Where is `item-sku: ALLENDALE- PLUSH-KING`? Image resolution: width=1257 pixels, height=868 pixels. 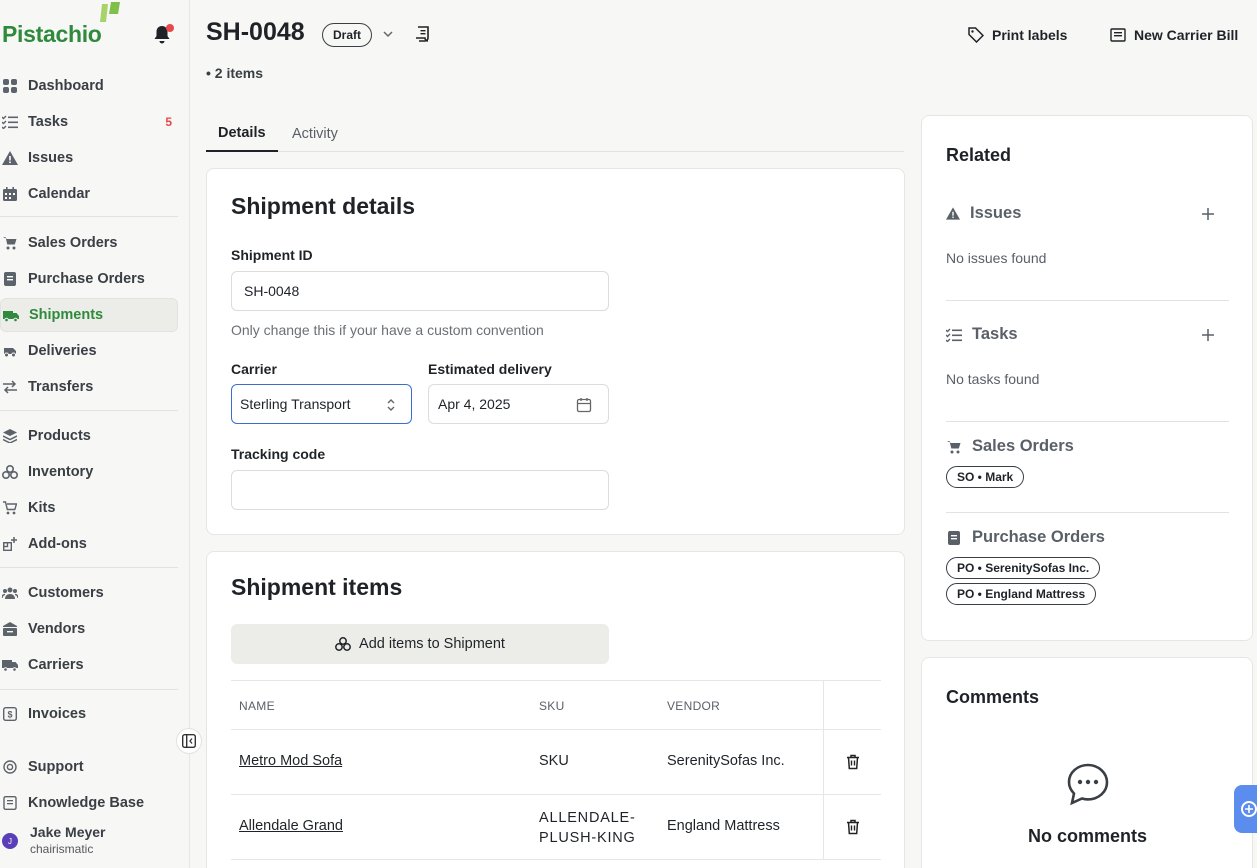 item-sku: ALLENDALE- PLUSH-KING is located at coordinates (587, 828).